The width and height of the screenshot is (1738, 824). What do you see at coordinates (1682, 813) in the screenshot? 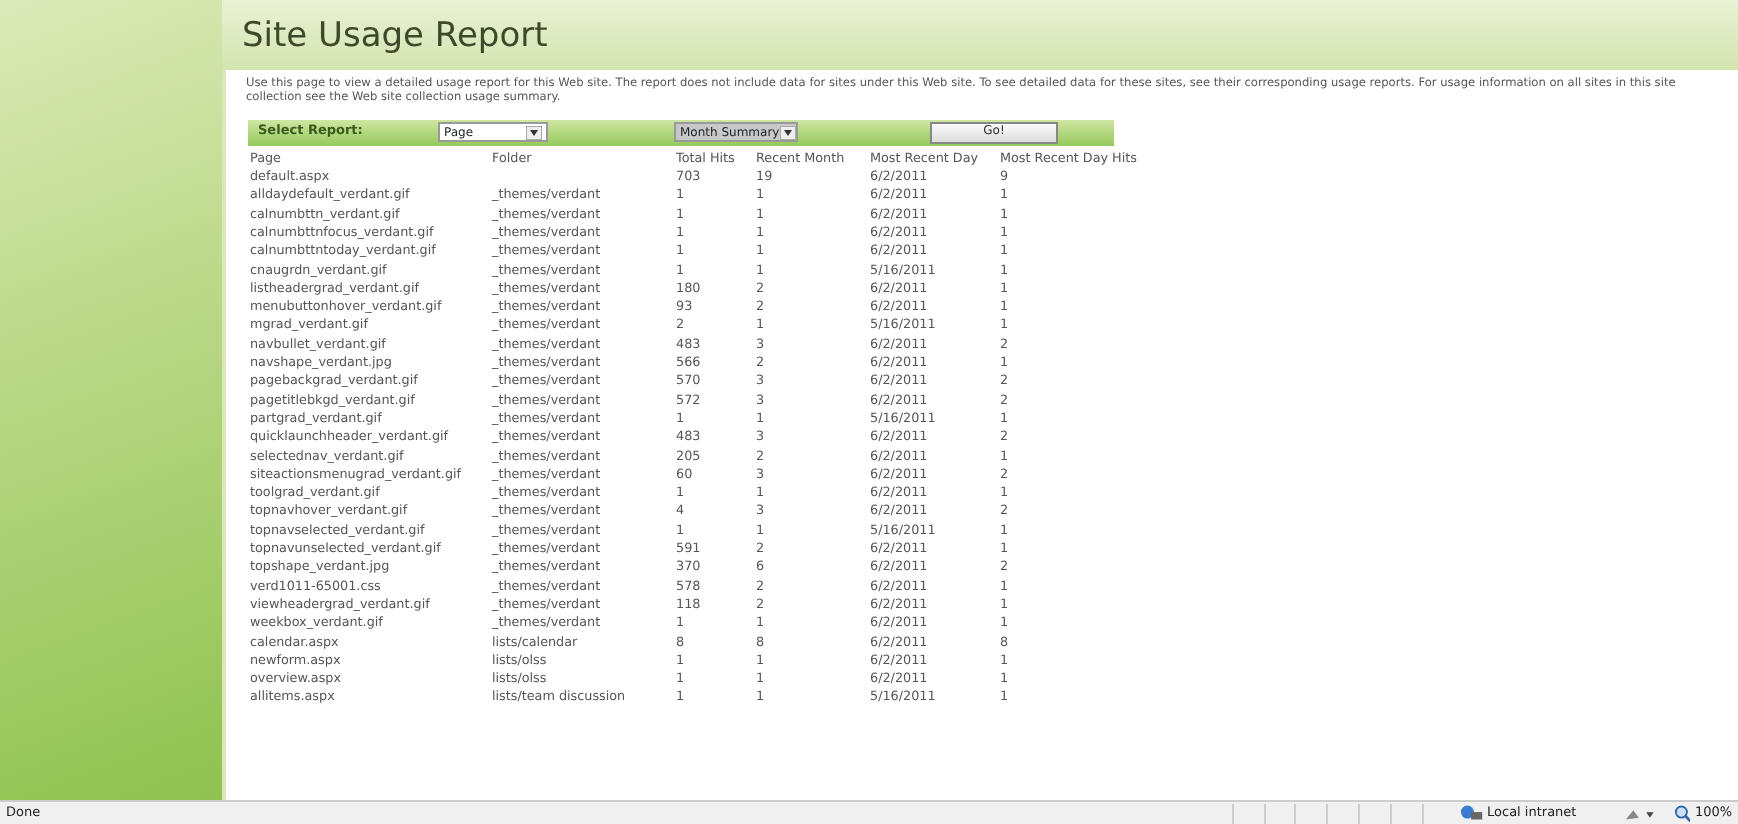
I see `zoom-icon` at bounding box center [1682, 813].